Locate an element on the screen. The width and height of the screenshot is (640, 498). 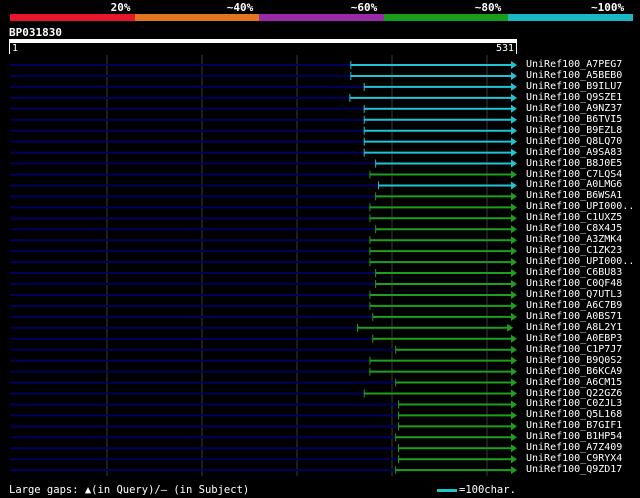
hit-label: UniRef100_C8X4J5 is located at coordinates (574, 228).